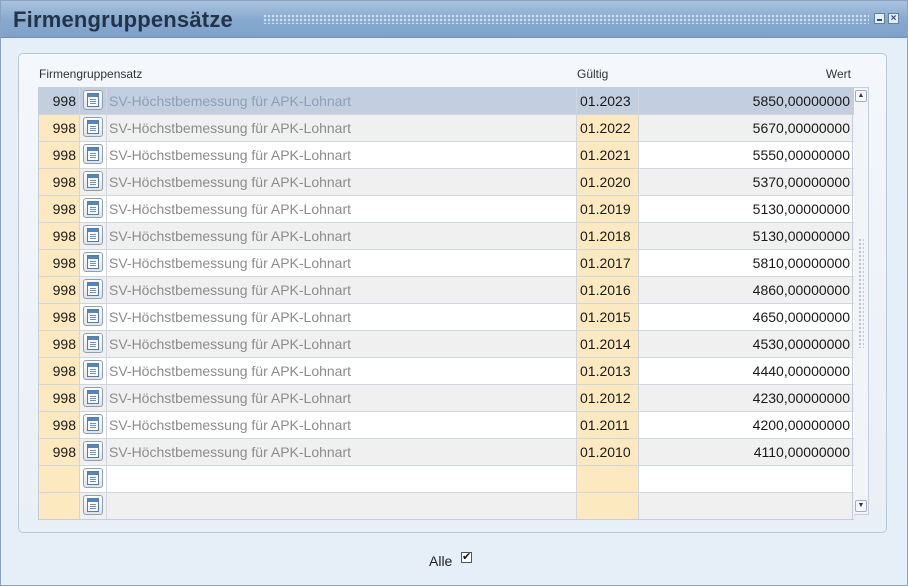 Image resolution: width=908 pixels, height=586 pixels. Describe the element at coordinates (607, 209) in the screenshot. I see `row-valid-date: 01.2019` at that location.